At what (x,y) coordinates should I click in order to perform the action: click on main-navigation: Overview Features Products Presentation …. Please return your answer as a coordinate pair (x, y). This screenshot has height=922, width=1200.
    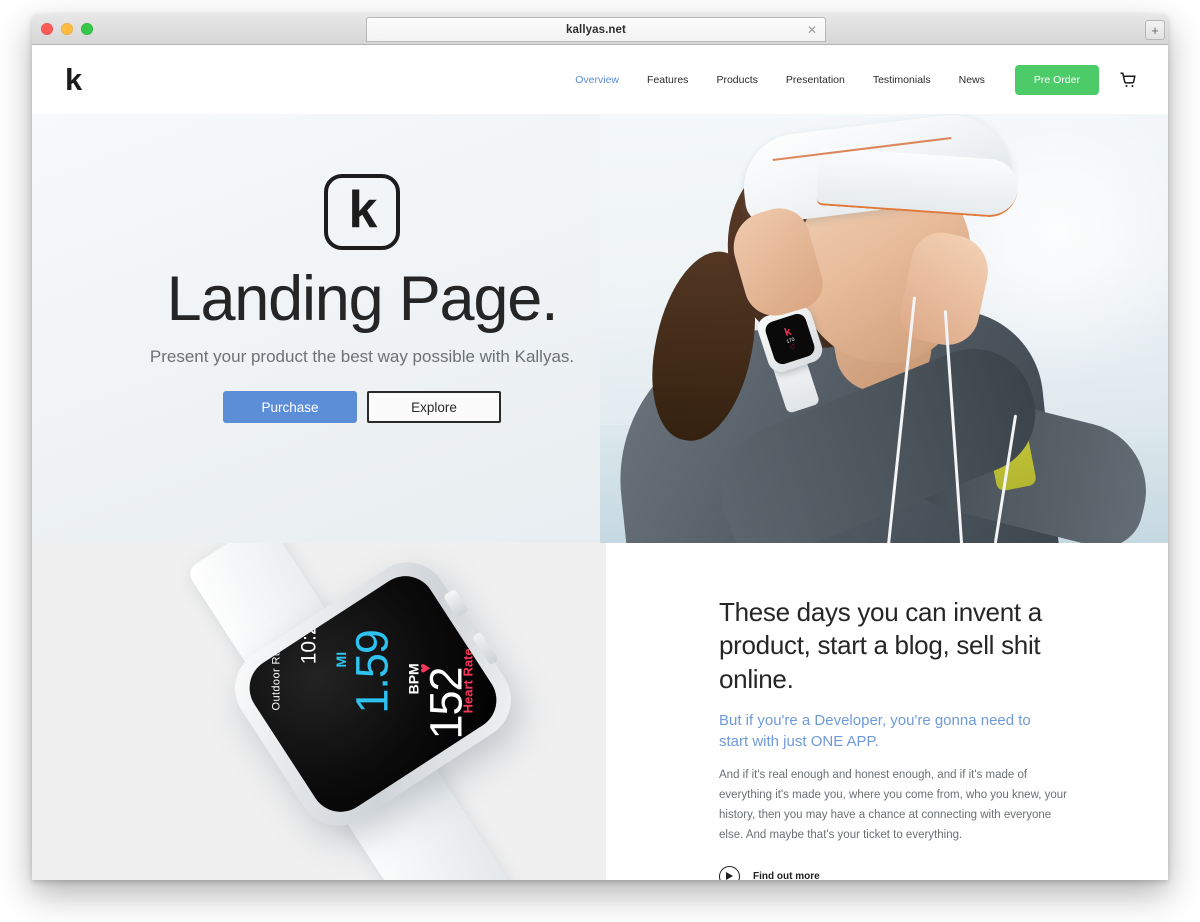
    Looking at the image, I should click on (851, 79).